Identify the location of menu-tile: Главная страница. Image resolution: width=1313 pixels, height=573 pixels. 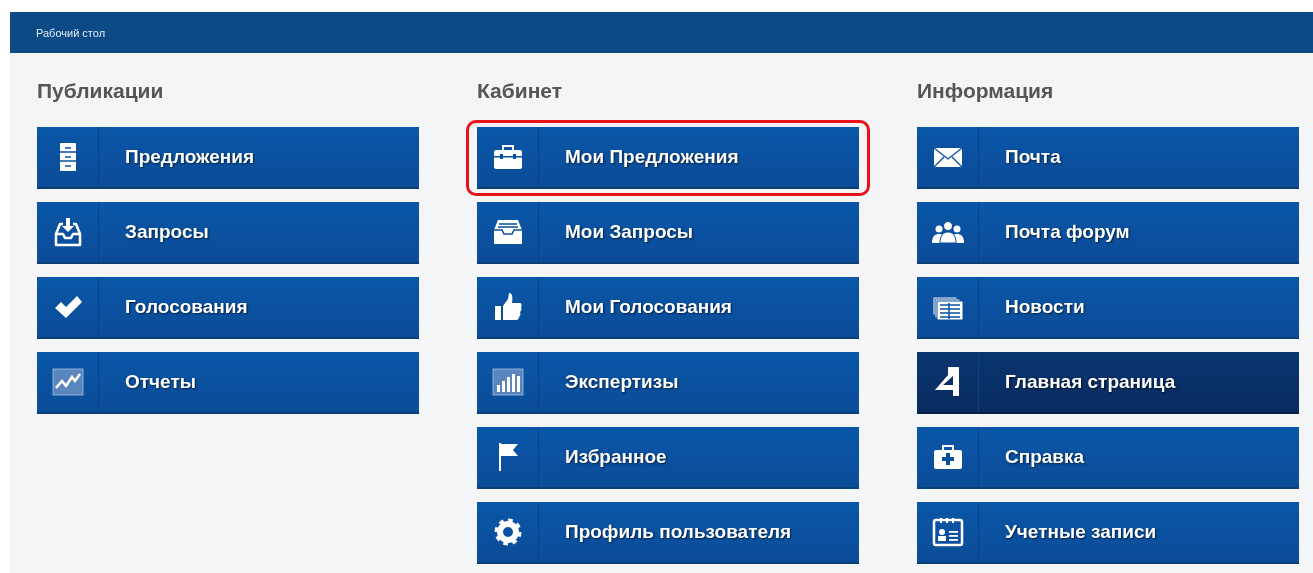
(1108, 383).